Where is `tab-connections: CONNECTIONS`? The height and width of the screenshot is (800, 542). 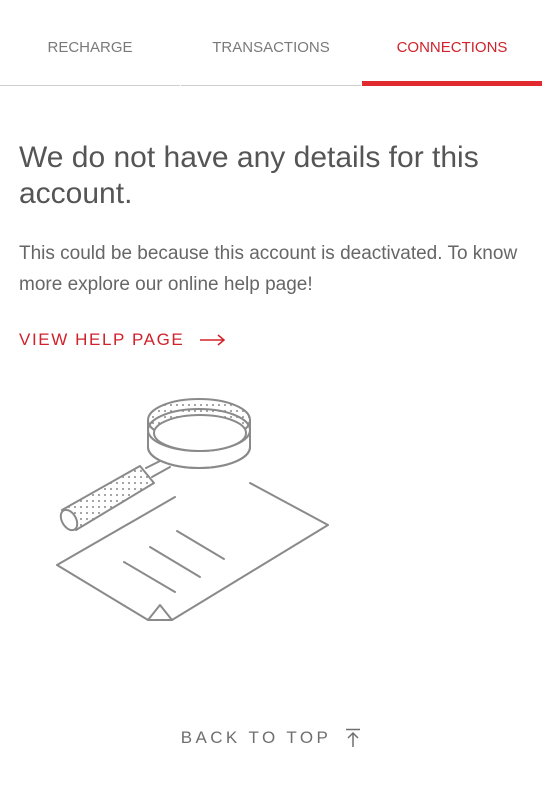
tab-connections: CONNECTIONS is located at coordinates (452, 43).